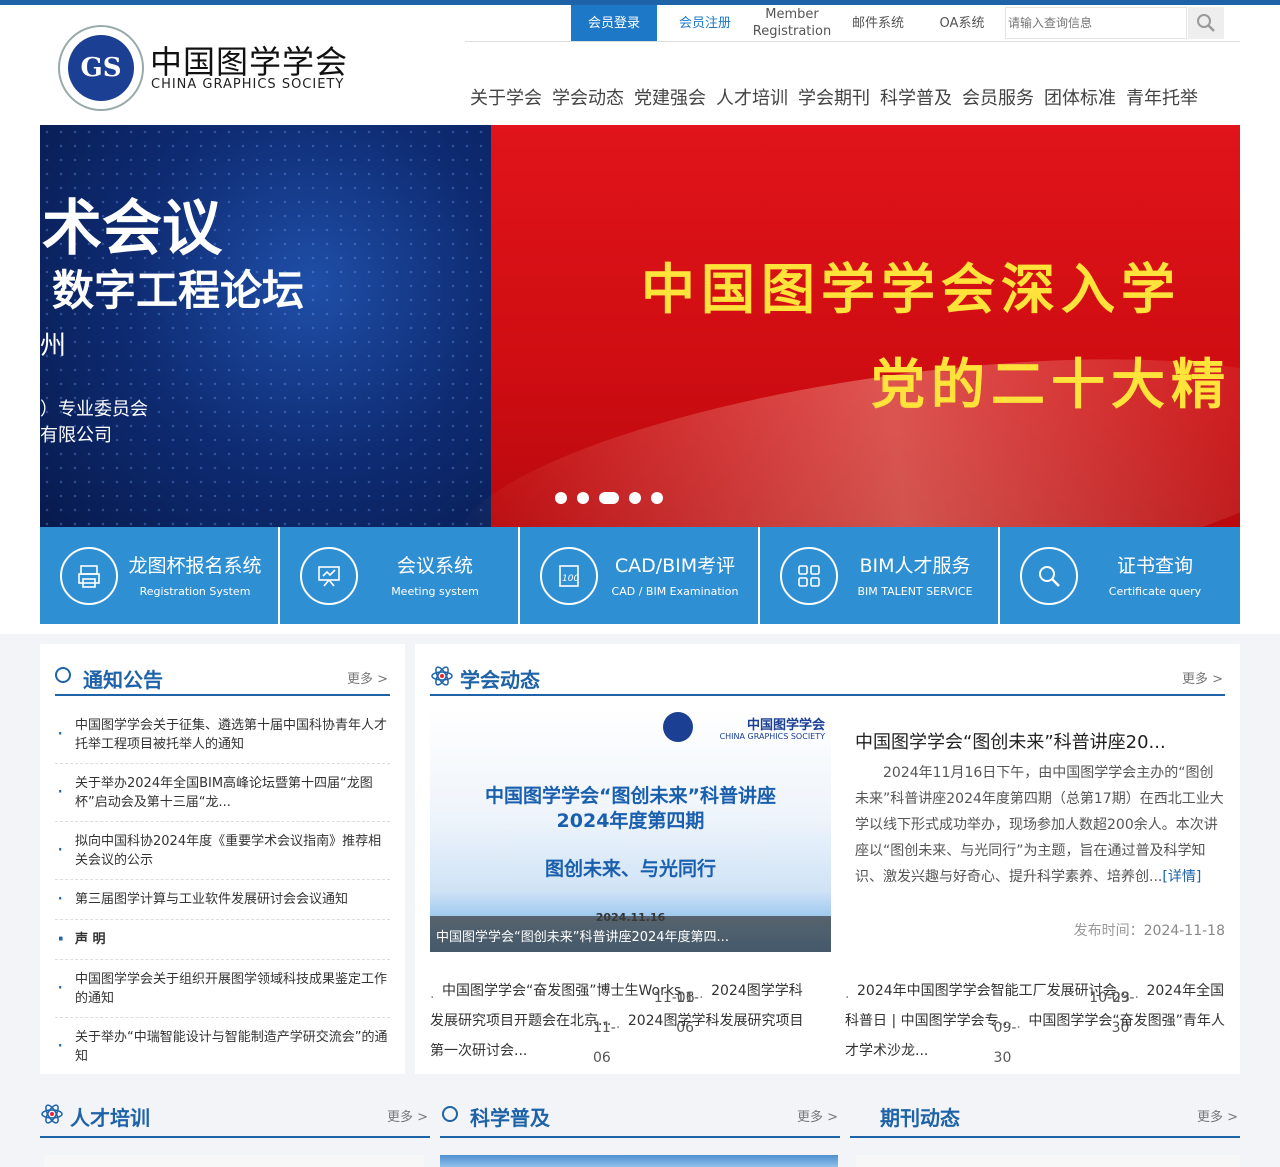 This screenshot has height=1167, width=1280. I want to click on science-card-image, so click(639, 1161).